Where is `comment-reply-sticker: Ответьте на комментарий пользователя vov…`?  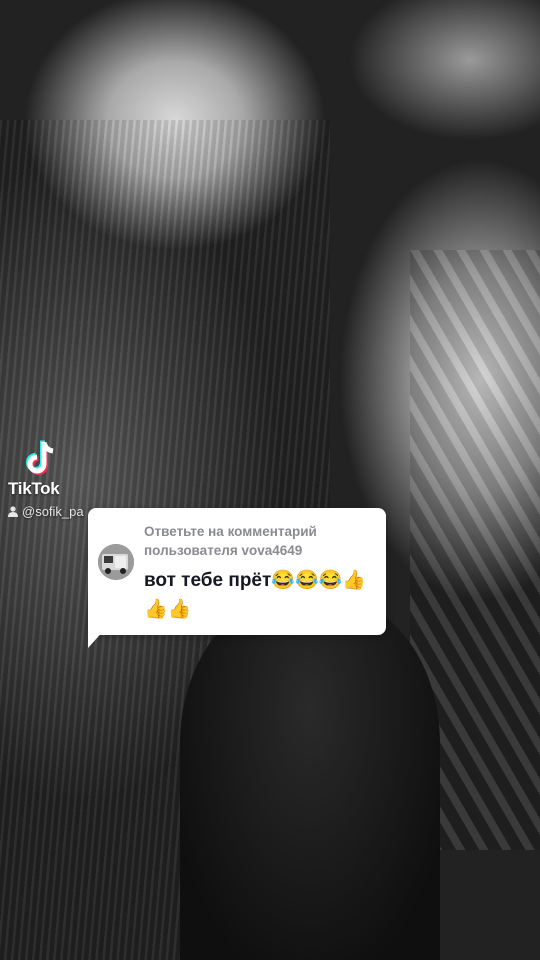 comment-reply-sticker: Ответьте на комментарий пользователя vov… is located at coordinates (237, 571).